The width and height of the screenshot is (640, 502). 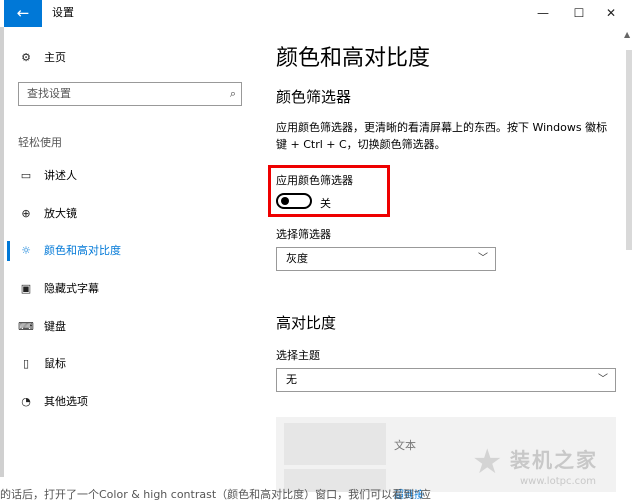 What do you see at coordinates (130, 94) in the screenshot?
I see `search-input: 查找设置 ⌕` at bounding box center [130, 94].